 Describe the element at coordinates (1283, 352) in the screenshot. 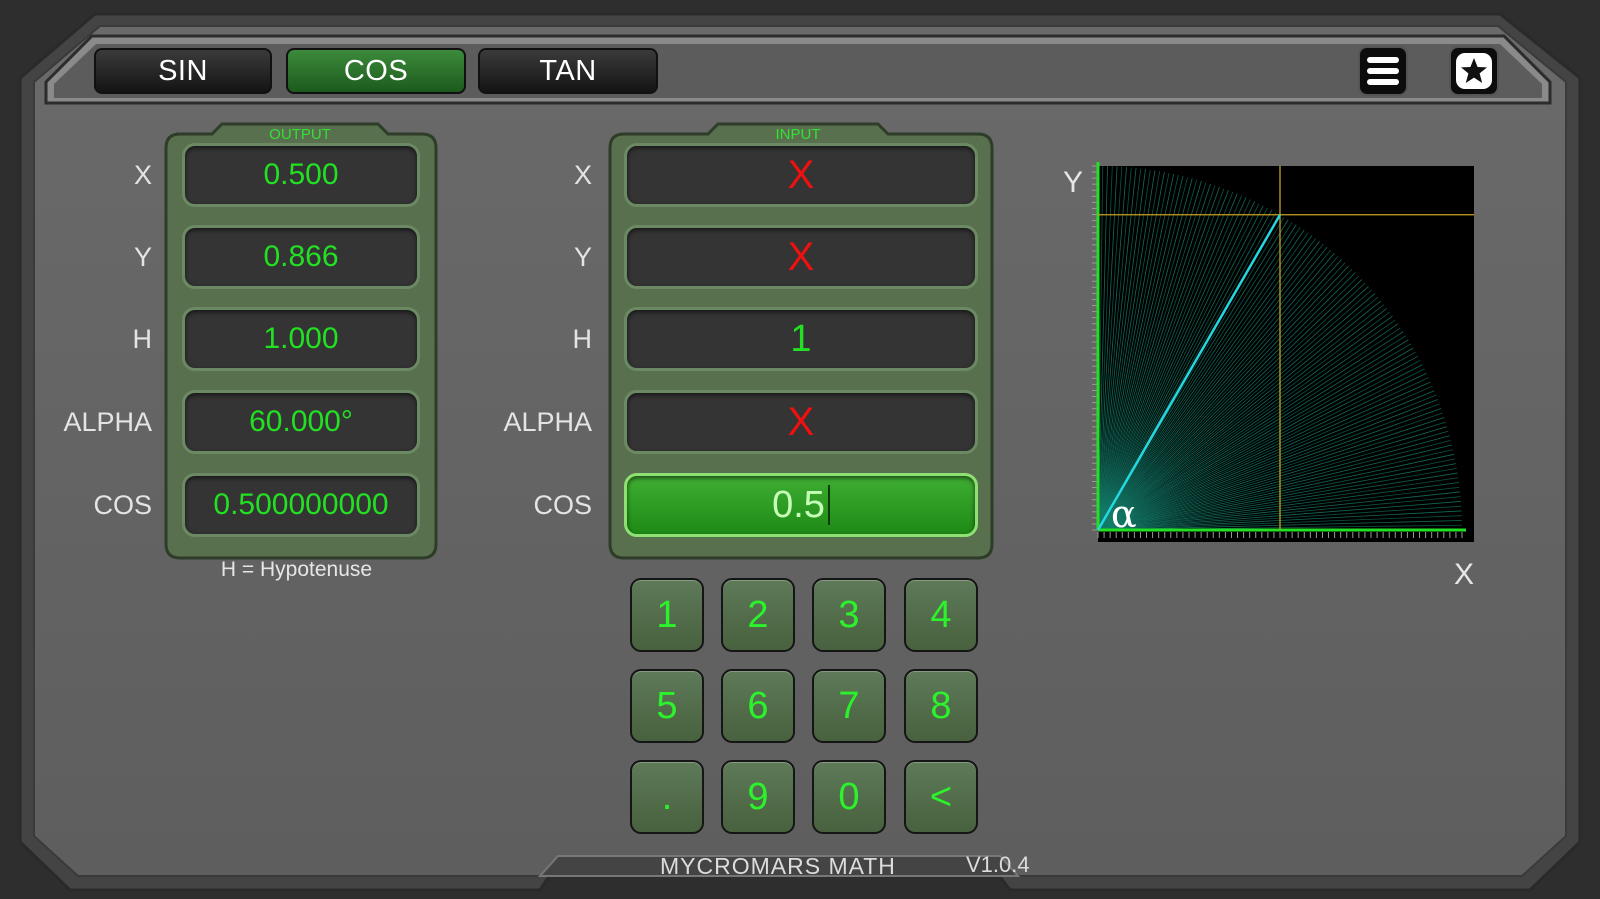

I see `unit-circle-graph` at that location.